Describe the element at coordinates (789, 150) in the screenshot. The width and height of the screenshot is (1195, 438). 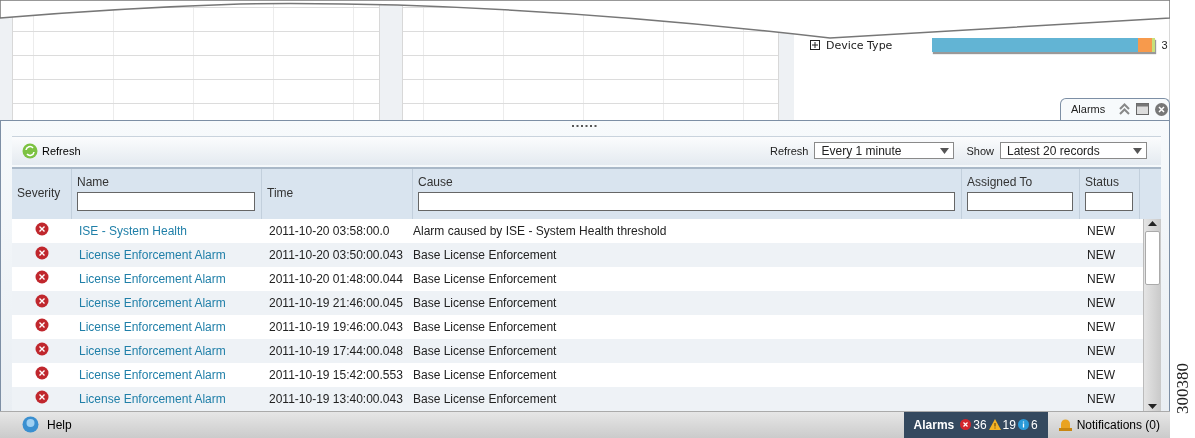
I see `refresh-label: Refresh` at that location.